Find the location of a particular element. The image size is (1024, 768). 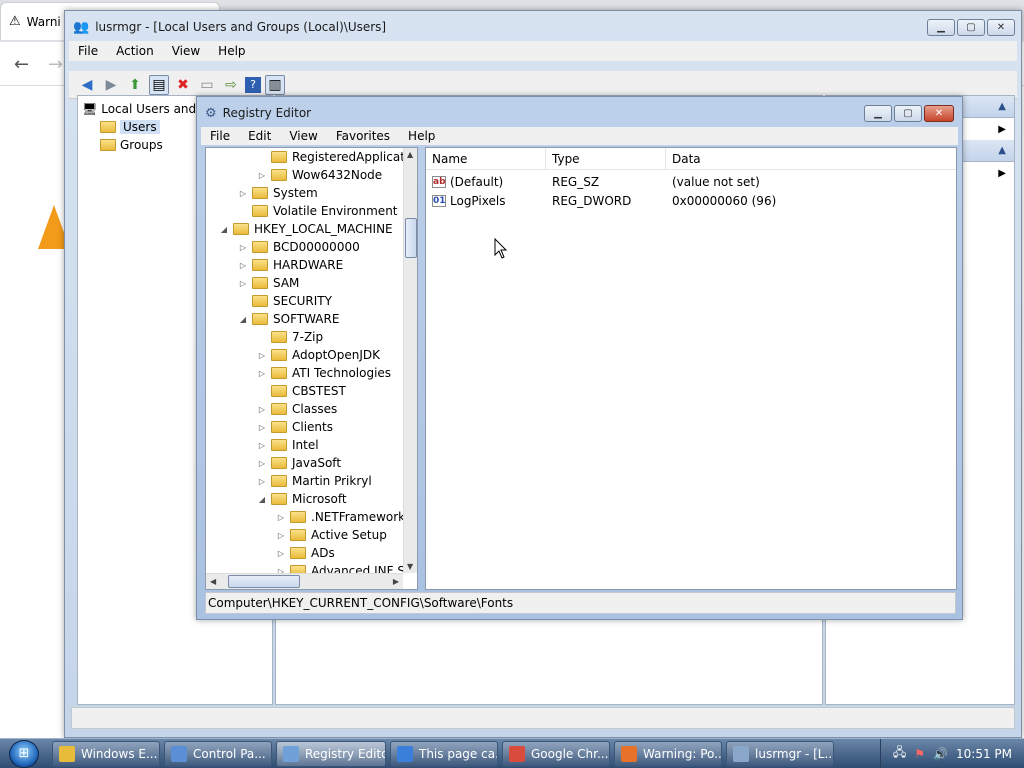

back-arrow-icon: ← is located at coordinates (21, 64).